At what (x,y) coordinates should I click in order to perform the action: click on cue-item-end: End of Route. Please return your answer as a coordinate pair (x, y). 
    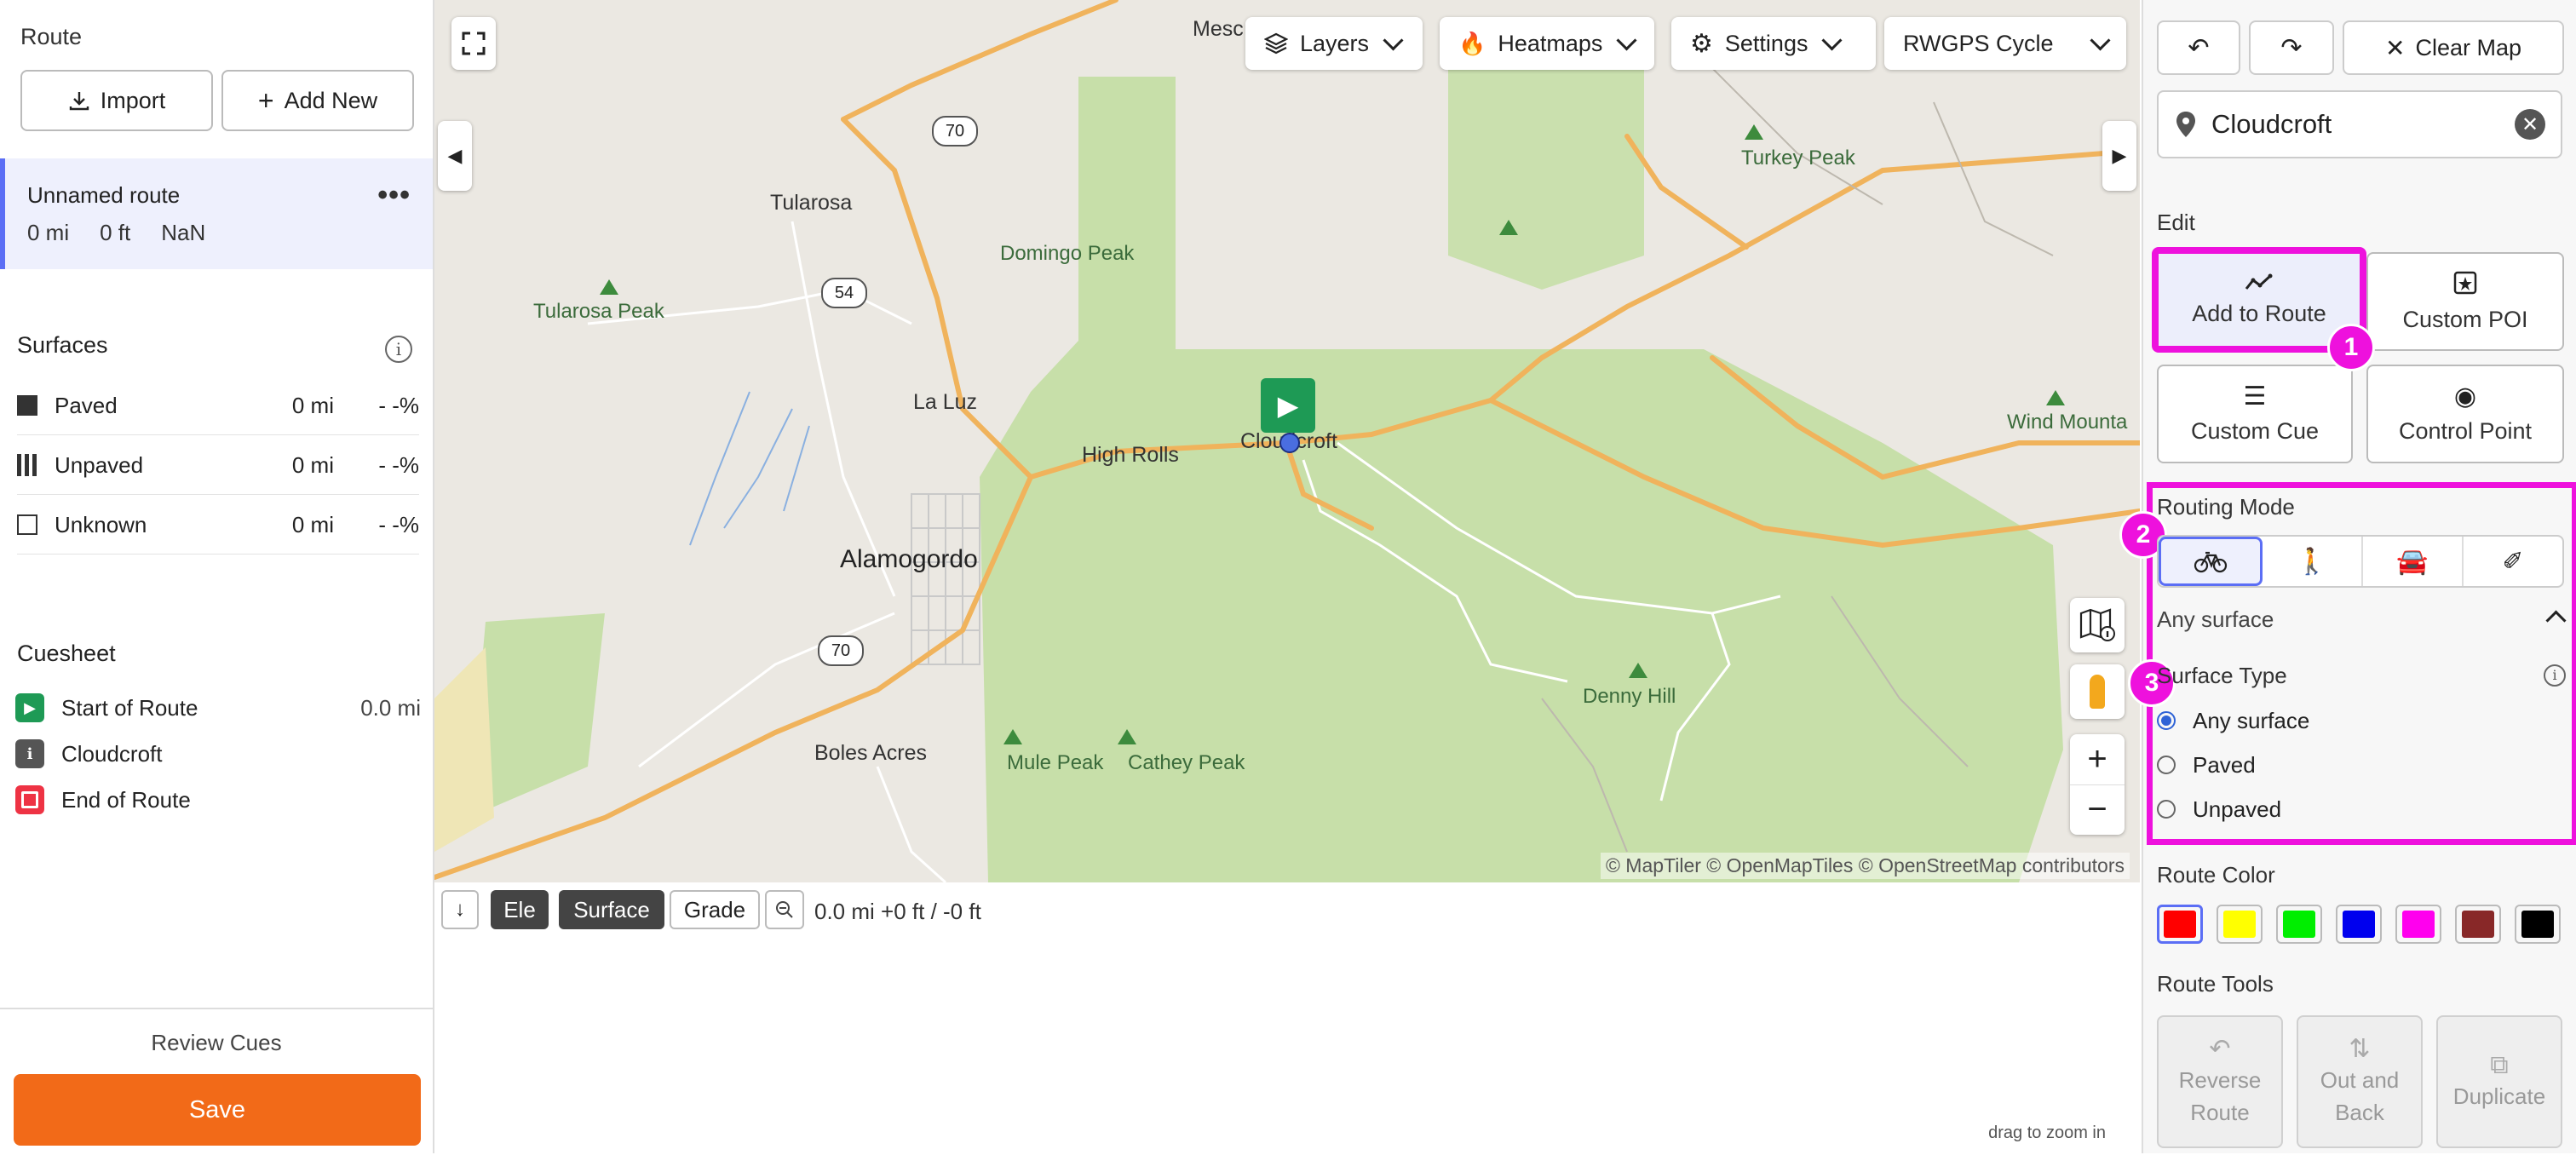
    Looking at the image, I should click on (218, 800).